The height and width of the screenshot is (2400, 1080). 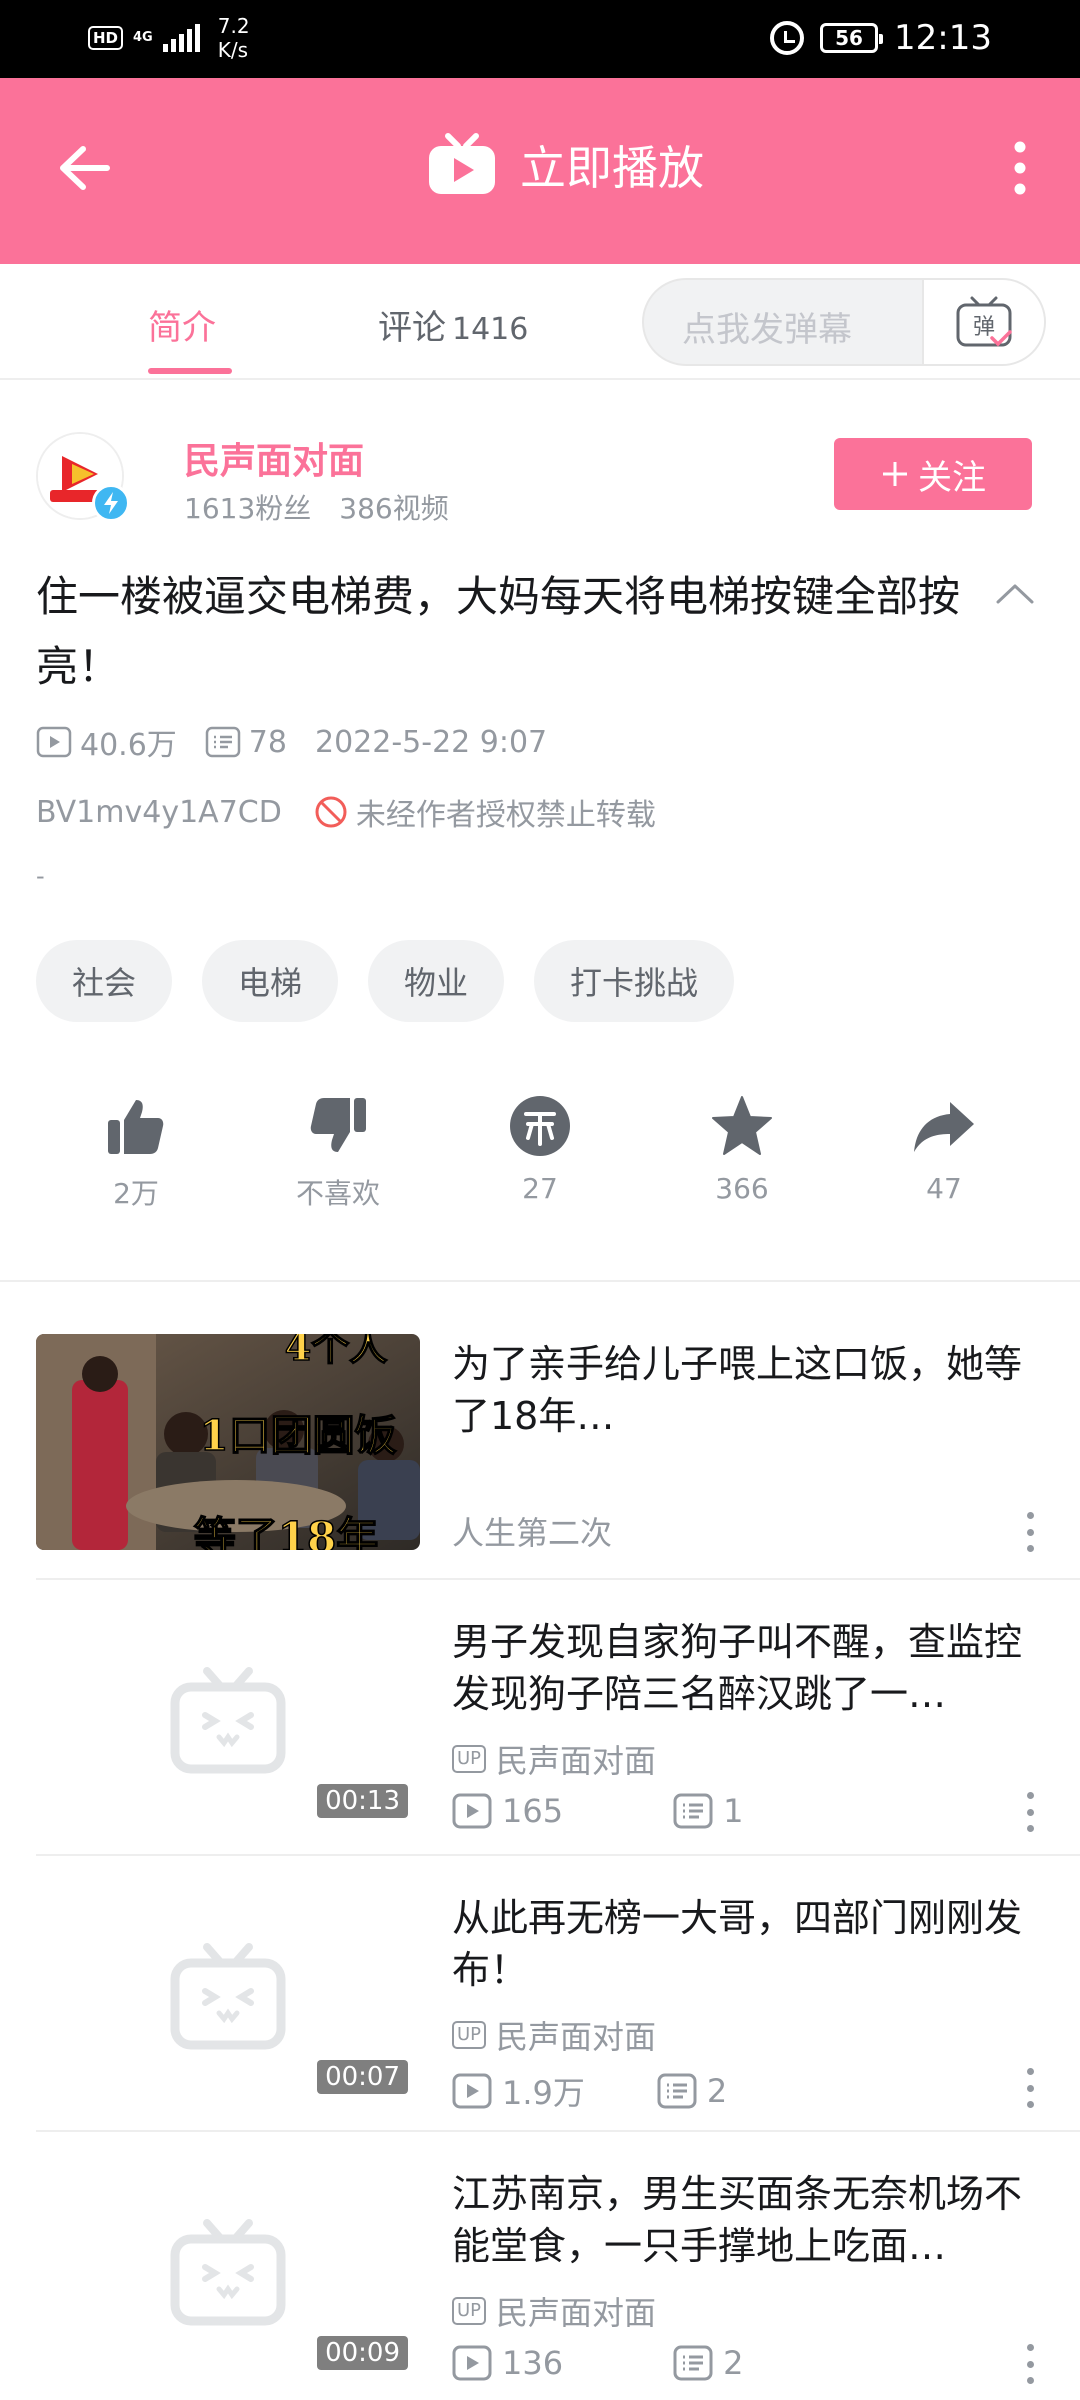 I want to click on follow-label: 关注, so click(x=952, y=477).